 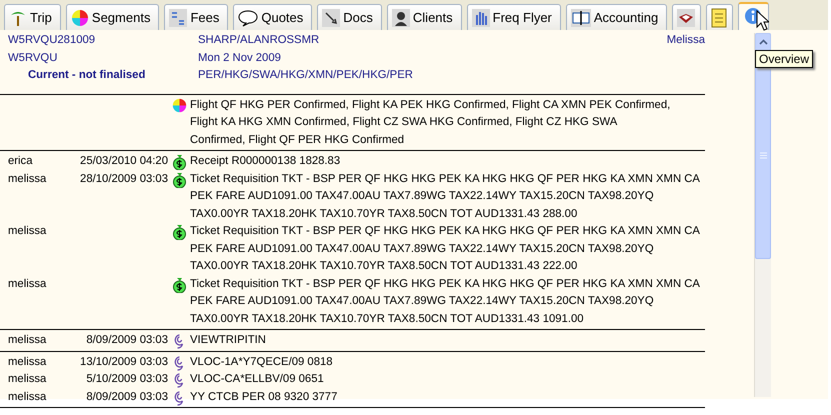 I want to click on entry-date: 13/10/2009 03:03, so click(x=123, y=362).